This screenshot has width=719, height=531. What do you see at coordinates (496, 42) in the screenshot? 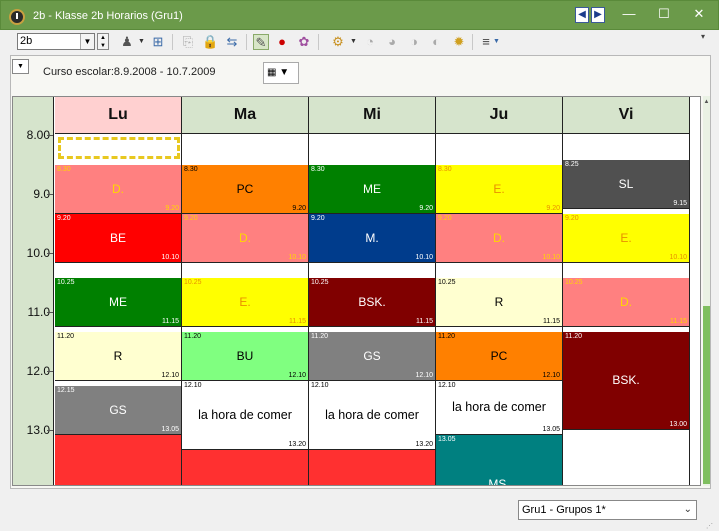
I see `menu-dropdown-icon: ▼` at bounding box center [496, 42].